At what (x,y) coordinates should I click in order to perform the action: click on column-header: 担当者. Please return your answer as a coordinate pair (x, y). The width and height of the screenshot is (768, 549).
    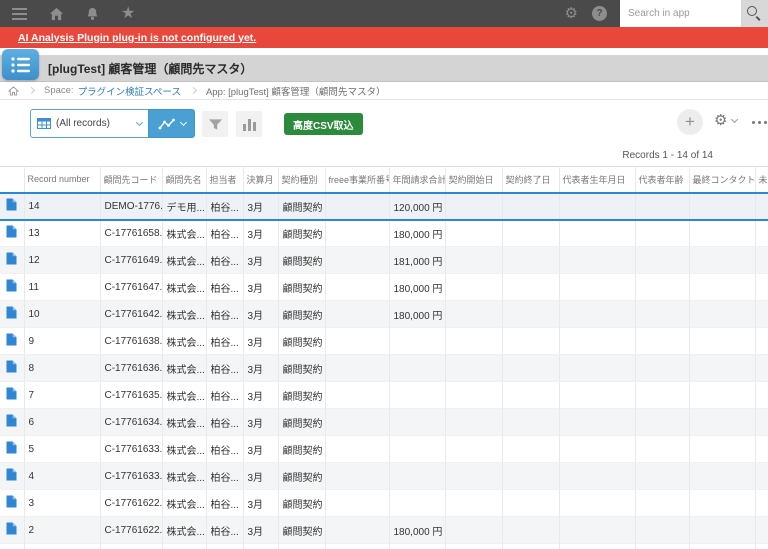
    Looking at the image, I should click on (225, 179).